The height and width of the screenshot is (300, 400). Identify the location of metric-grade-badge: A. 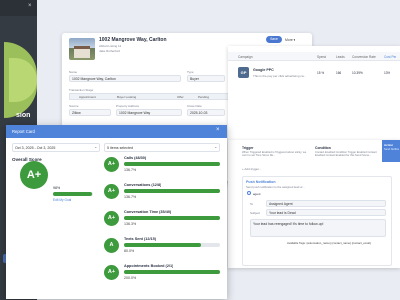
(111, 245).